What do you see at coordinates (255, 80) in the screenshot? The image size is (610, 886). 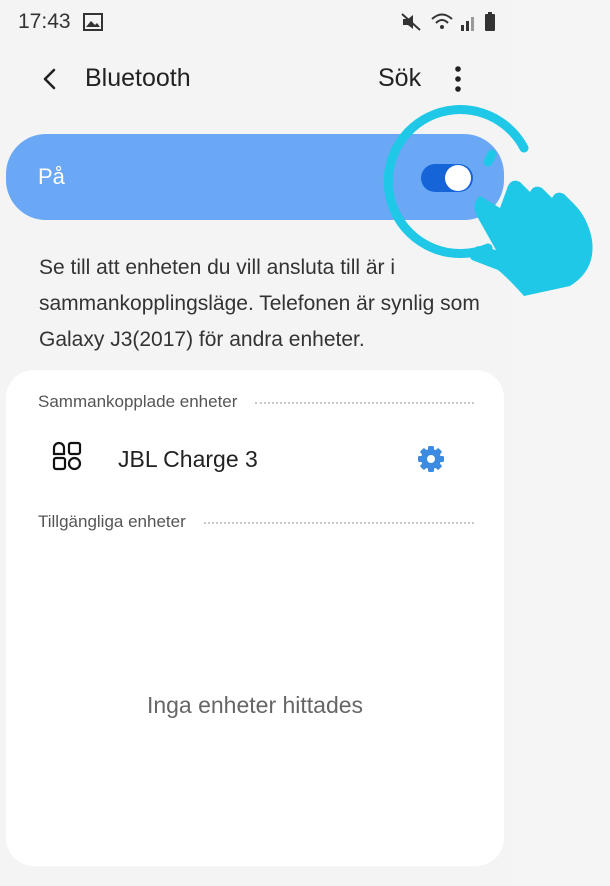 I see `app-header: Bluetooth Sök` at bounding box center [255, 80].